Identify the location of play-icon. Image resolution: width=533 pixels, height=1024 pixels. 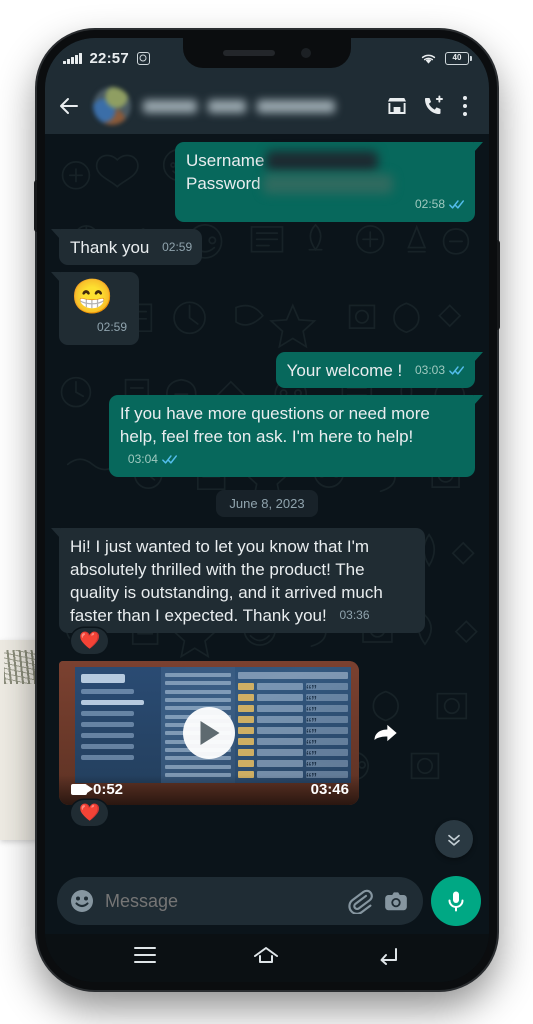
(209, 733).